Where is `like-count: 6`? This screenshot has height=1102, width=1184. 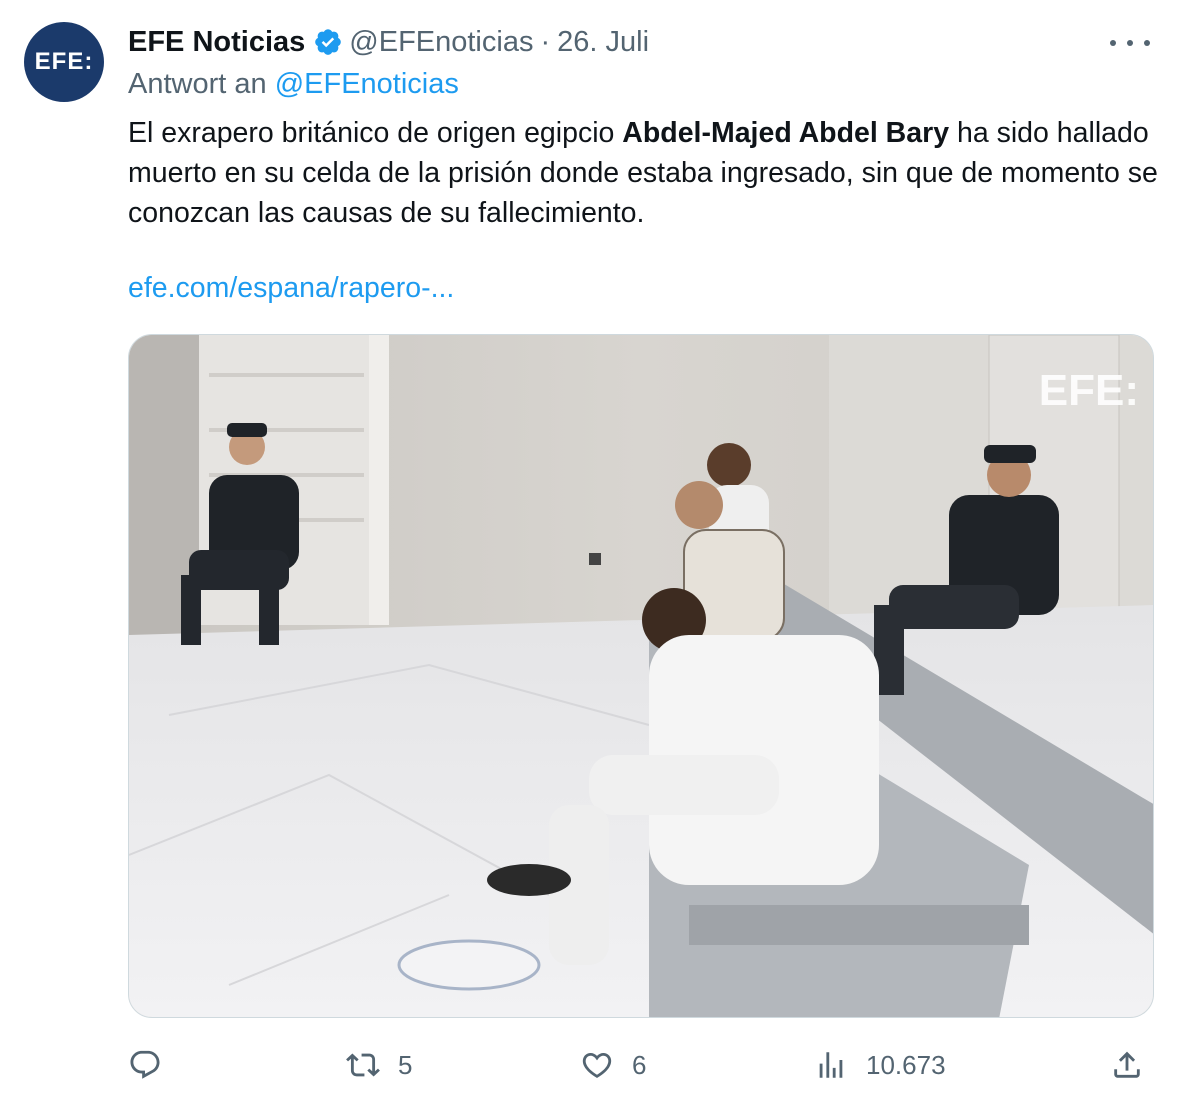 like-count: 6 is located at coordinates (639, 1064).